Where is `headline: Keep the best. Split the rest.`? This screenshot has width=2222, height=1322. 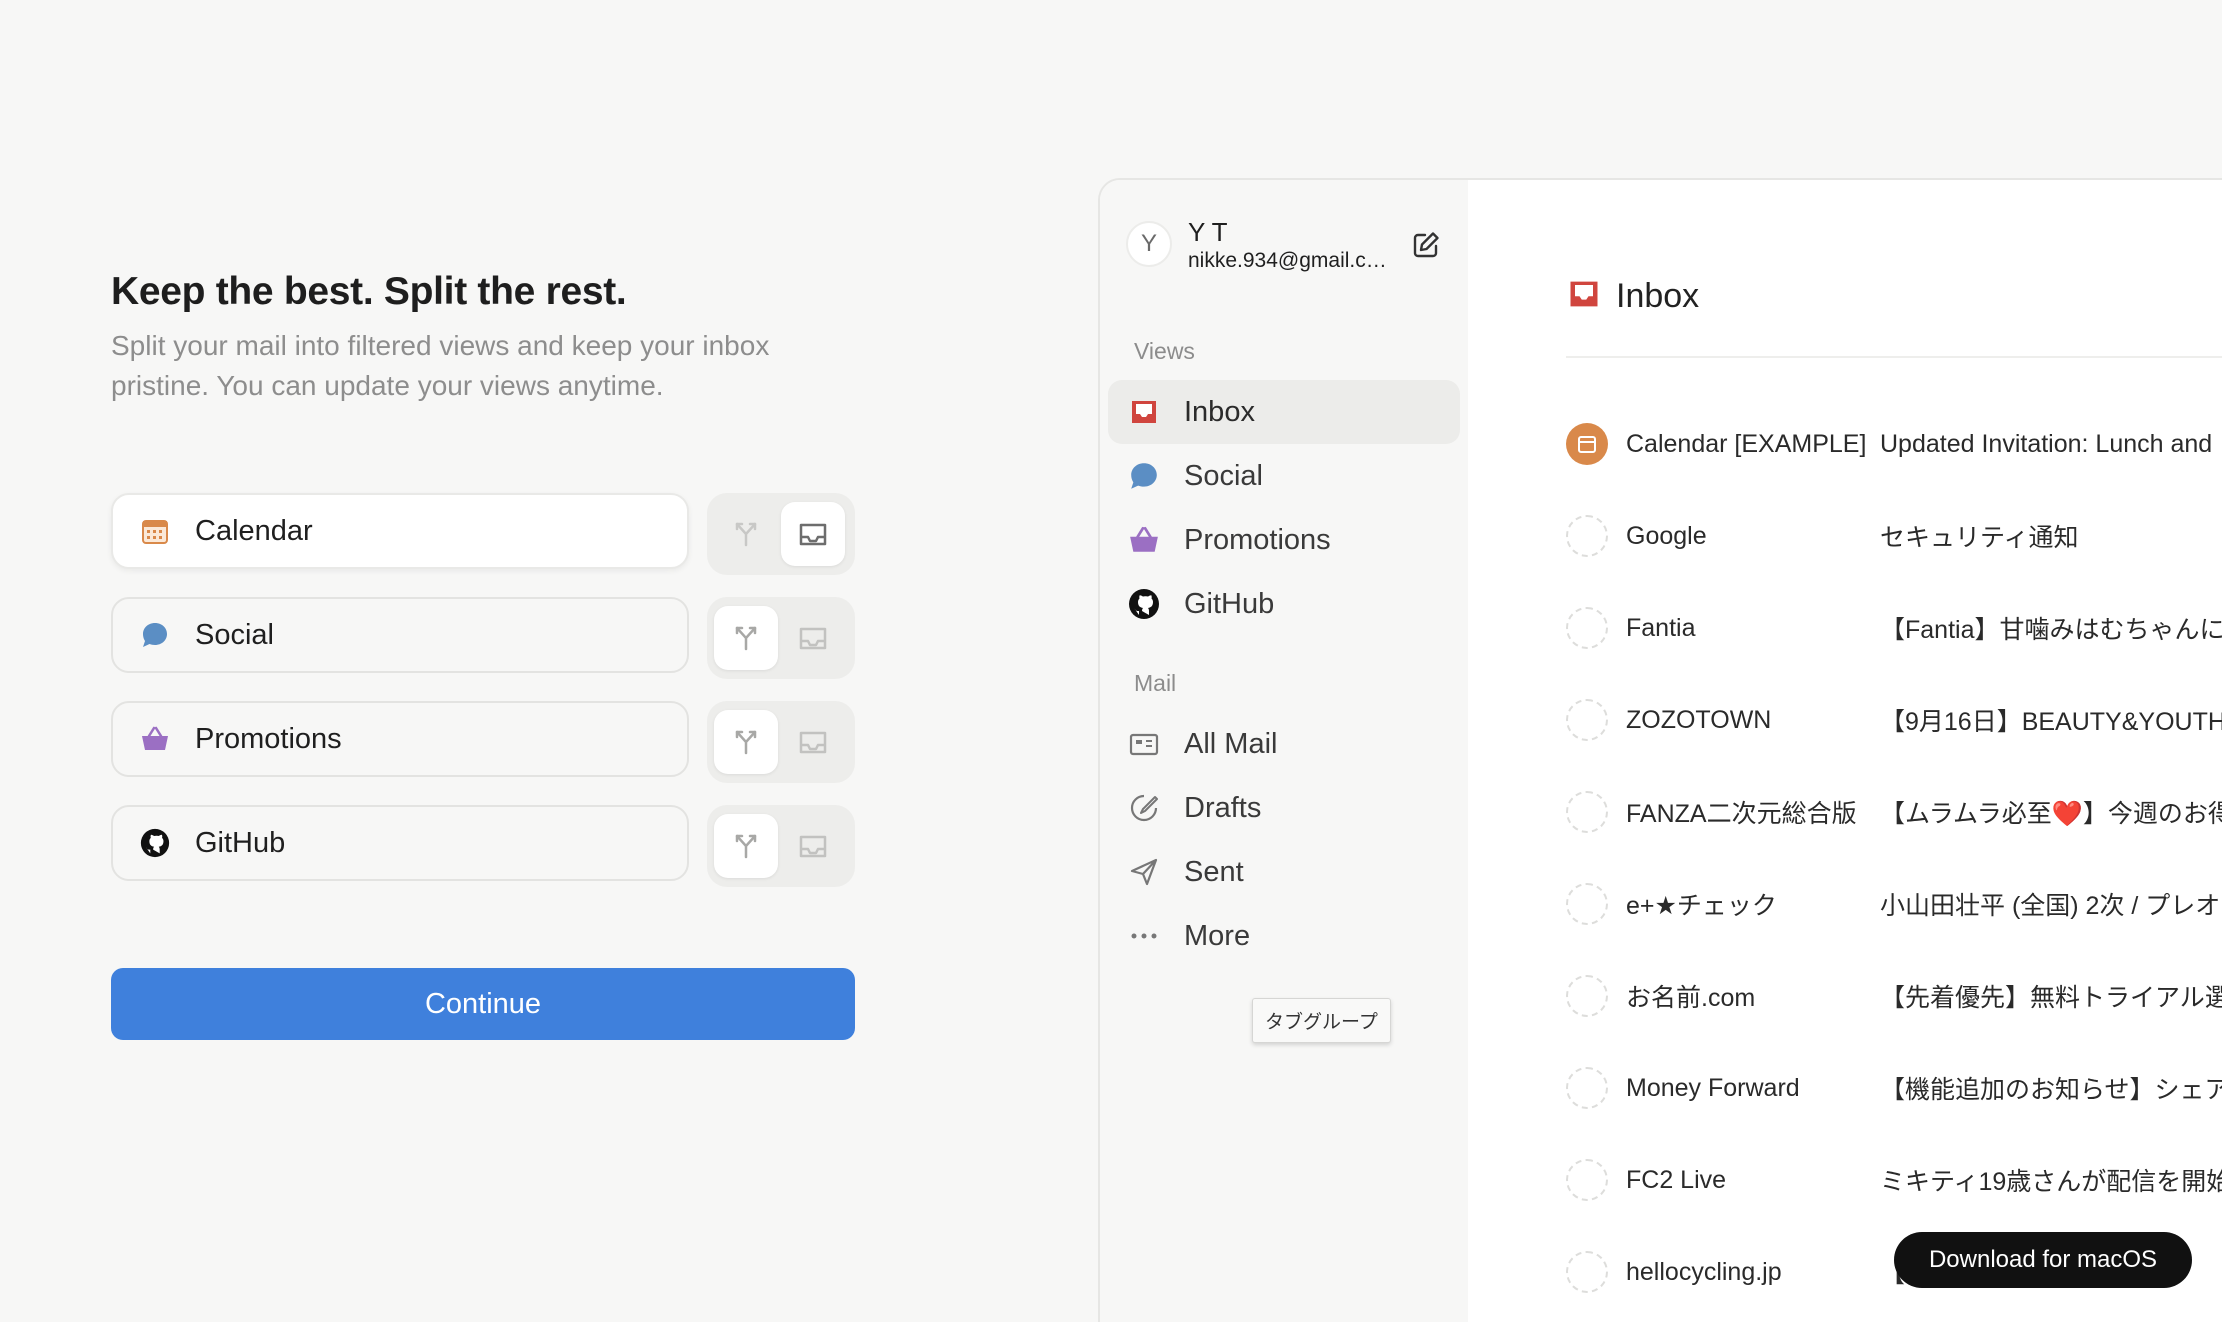 headline: Keep the best. Split the rest. is located at coordinates (369, 291).